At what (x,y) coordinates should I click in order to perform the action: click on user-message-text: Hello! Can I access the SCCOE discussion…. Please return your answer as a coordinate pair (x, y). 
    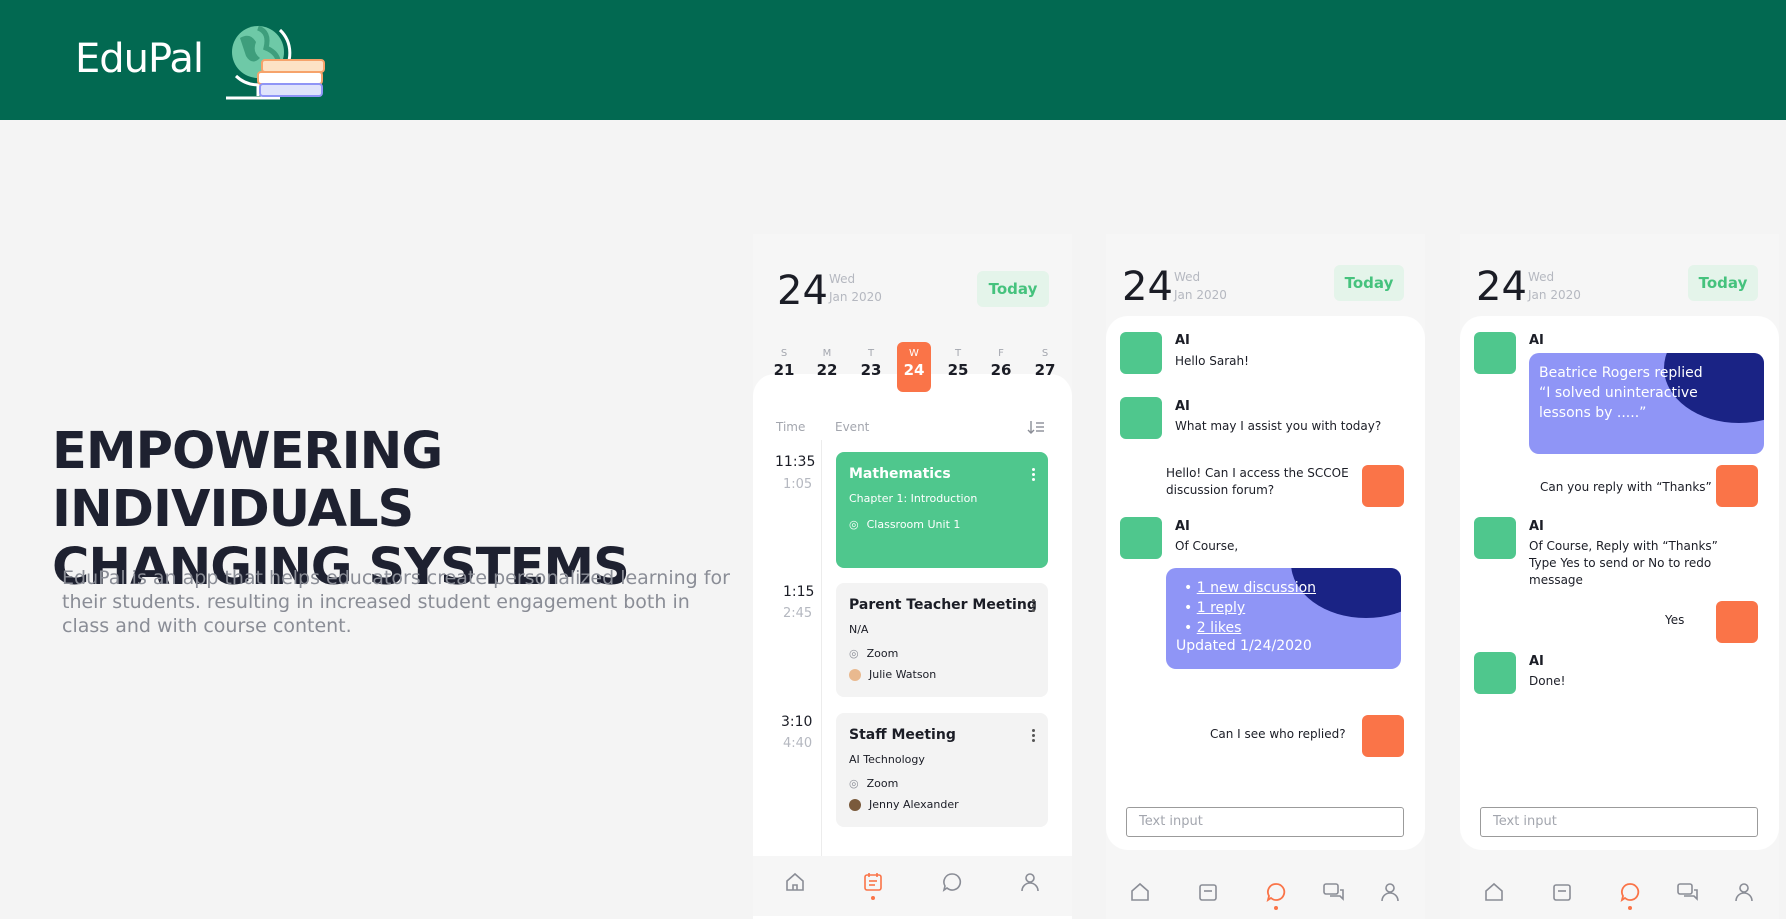
    Looking at the image, I should click on (1257, 481).